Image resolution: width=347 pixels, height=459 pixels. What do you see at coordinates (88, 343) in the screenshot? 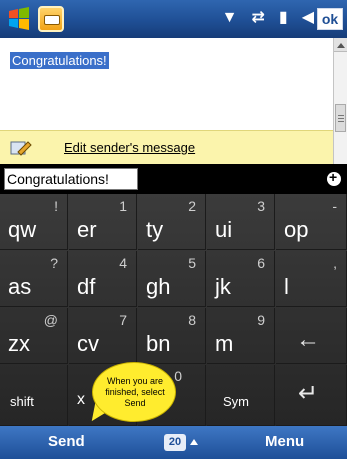
I see `key-label: cv` at bounding box center [88, 343].